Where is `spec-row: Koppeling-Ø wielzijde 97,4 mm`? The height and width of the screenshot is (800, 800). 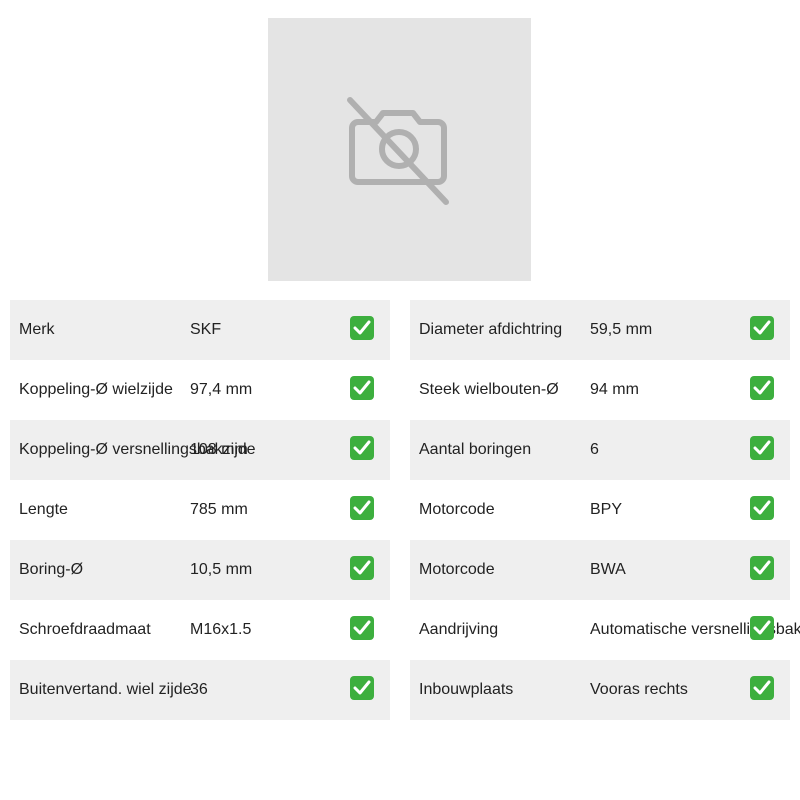 spec-row: Koppeling-Ø wielzijde 97,4 mm is located at coordinates (200, 390).